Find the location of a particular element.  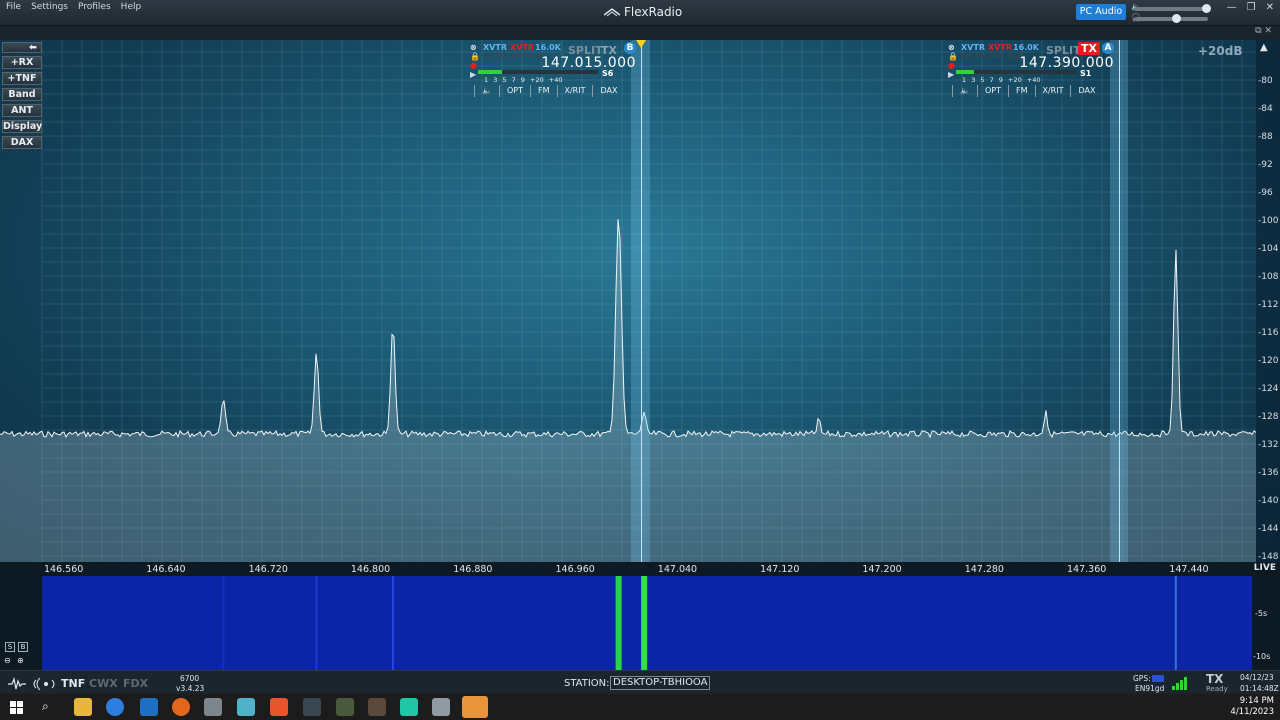

cat-app-icon is located at coordinates (377, 707).